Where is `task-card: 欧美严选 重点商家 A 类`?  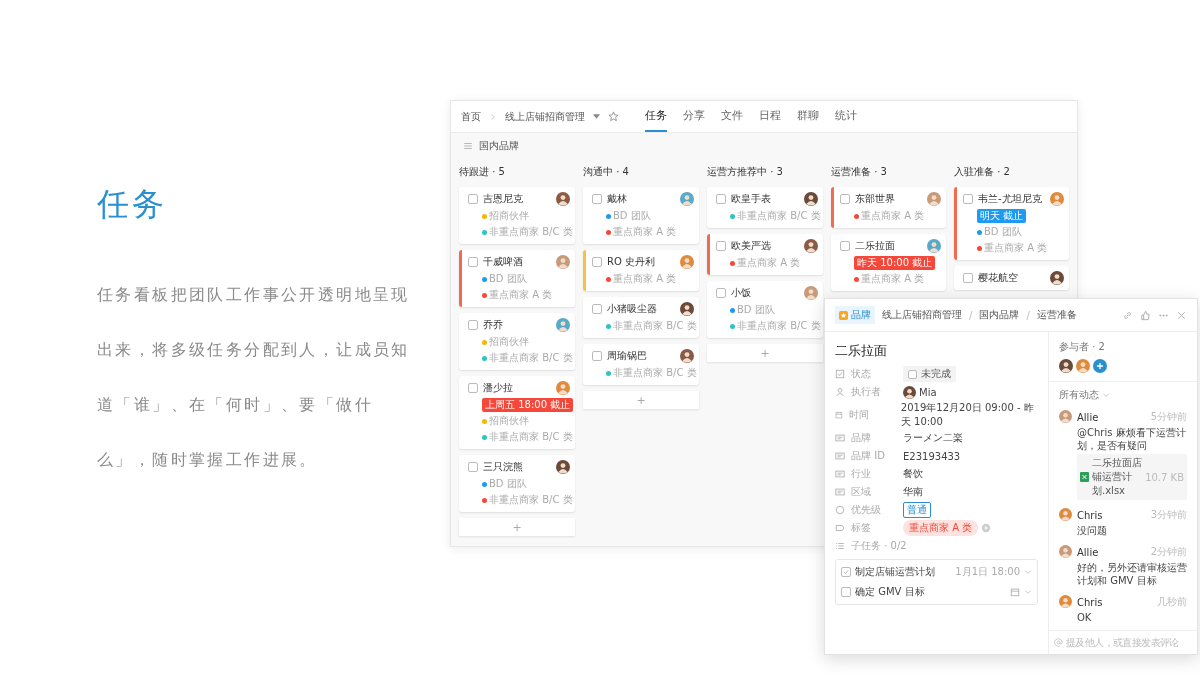 task-card: 欧美严选 重点商家 A 类 is located at coordinates (765, 254).